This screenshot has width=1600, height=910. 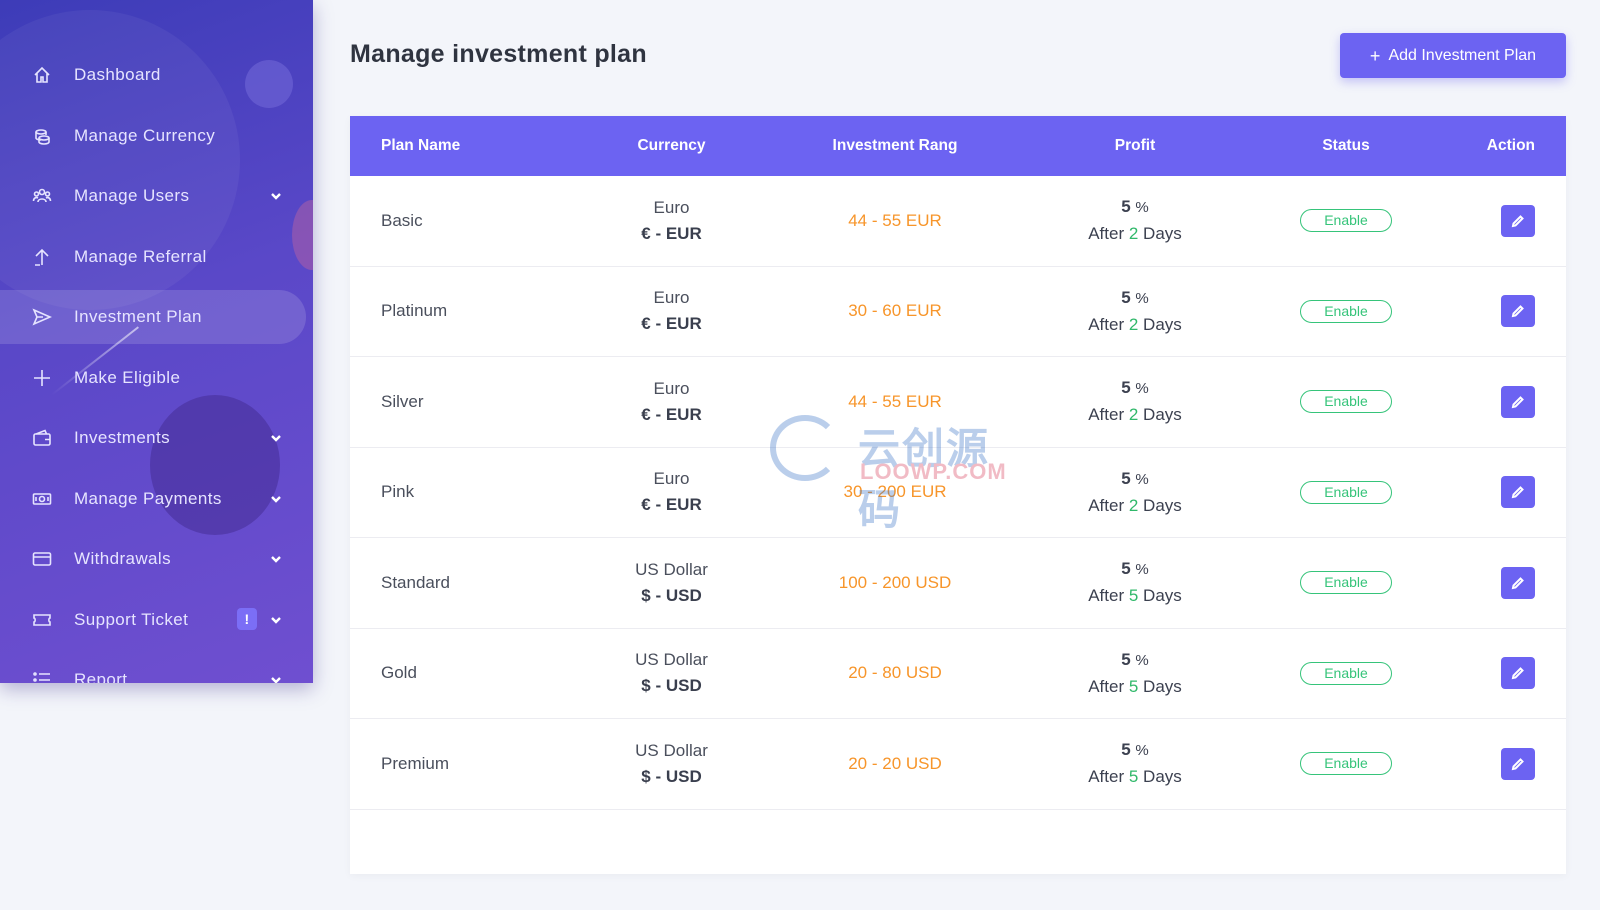 I want to click on column-header-status: Status, so click(x=1346, y=145).